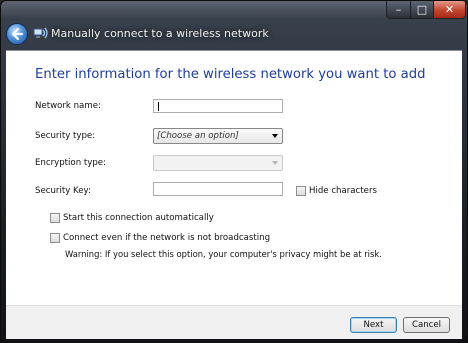  I want to click on maximize-button: □, so click(422, 10).